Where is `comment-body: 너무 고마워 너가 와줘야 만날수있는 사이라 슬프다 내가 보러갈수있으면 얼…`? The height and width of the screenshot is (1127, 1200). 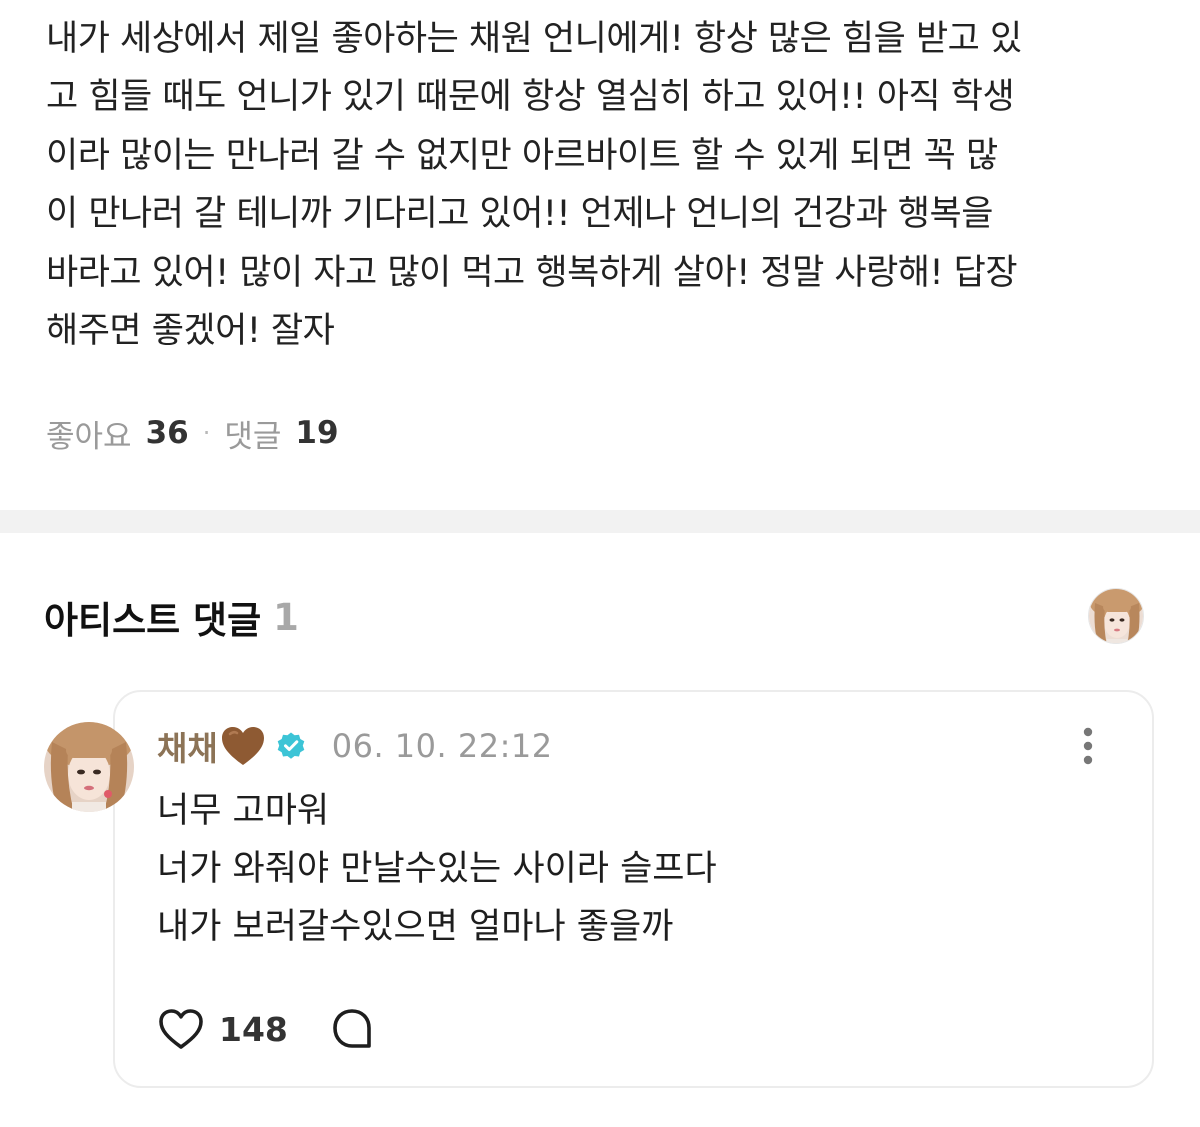 comment-body: 너무 고마워 너가 와줘야 만날수있는 사이라 슬프다 내가 보러갈수있으면 얼… is located at coordinates (637, 869).